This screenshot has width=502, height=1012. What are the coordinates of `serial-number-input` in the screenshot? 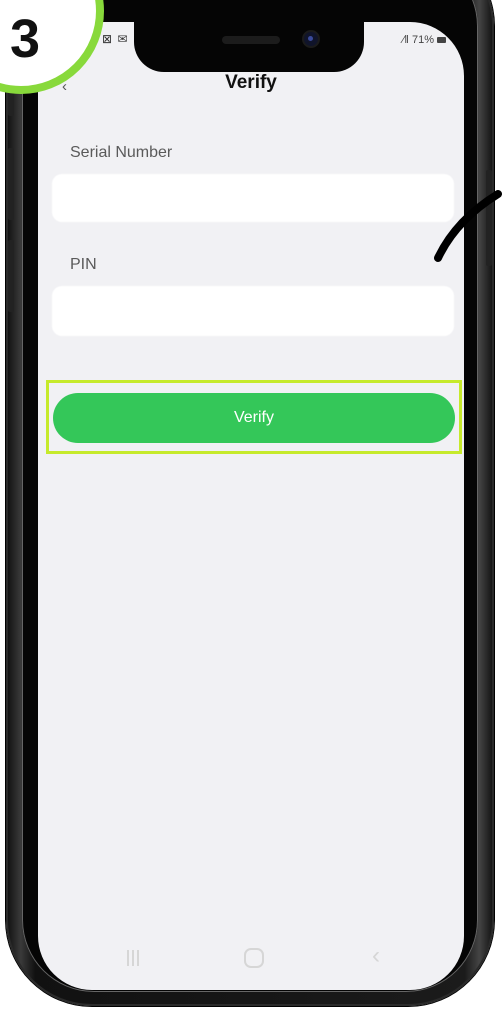 It's located at (253, 198).